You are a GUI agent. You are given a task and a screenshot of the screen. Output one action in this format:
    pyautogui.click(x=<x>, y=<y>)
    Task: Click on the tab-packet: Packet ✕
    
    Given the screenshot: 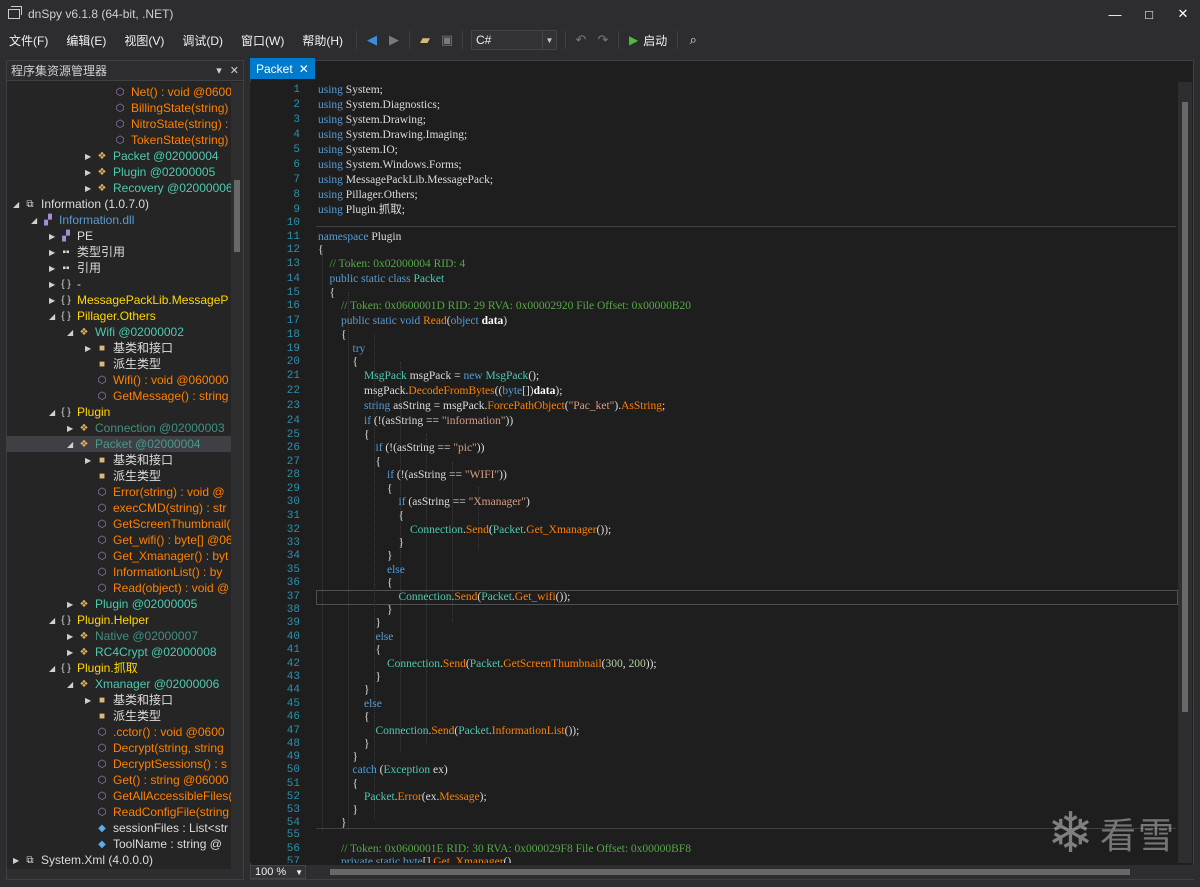 What is the action you would take?
    pyautogui.click(x=282, y=68)
    